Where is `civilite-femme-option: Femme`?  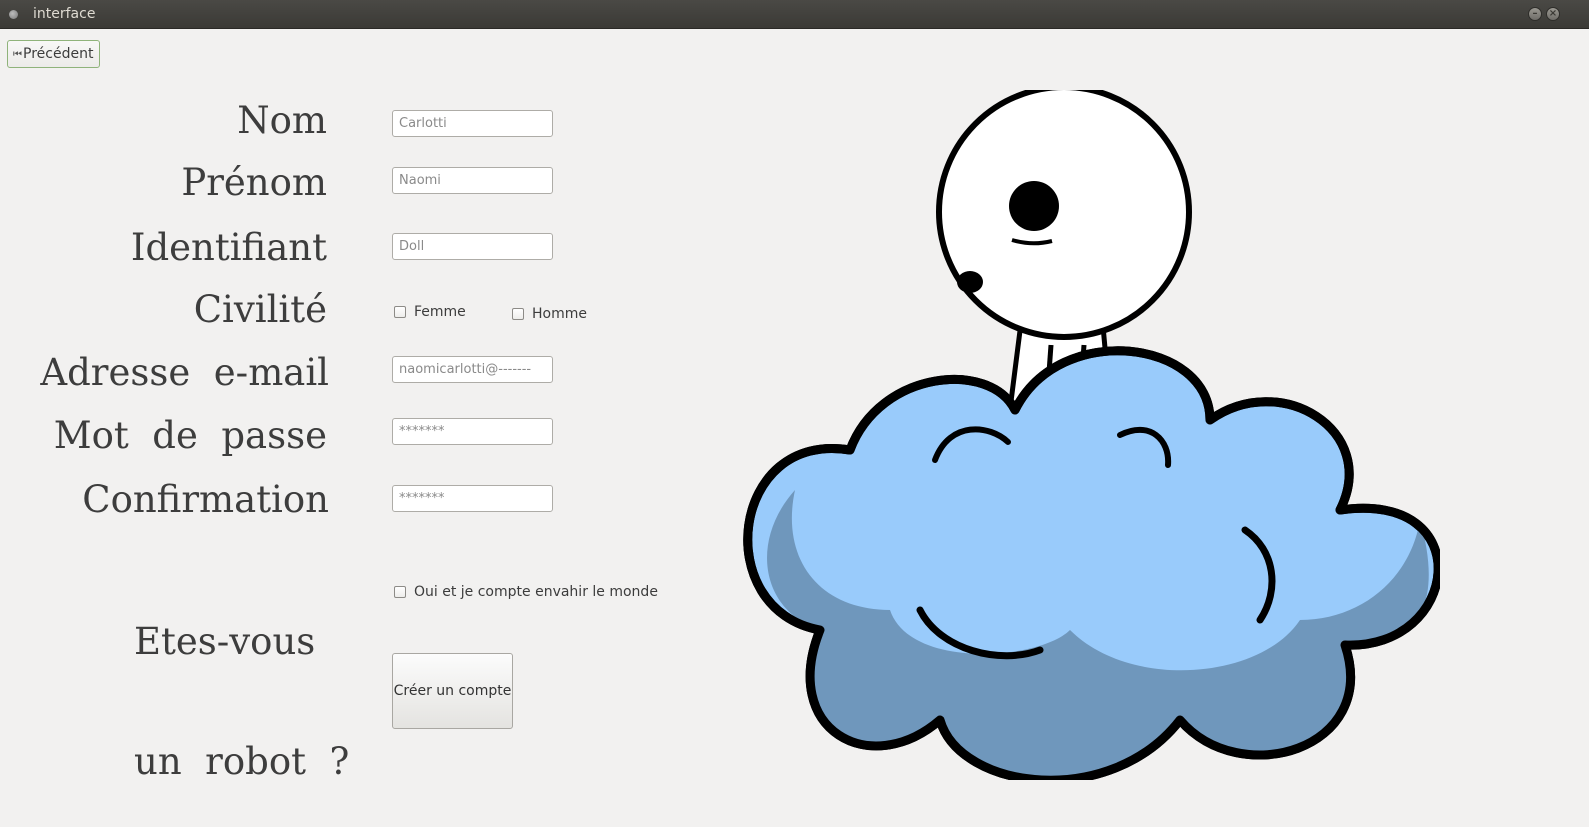 civilite-femme-option: Femme is located at coordinates (430, 312).